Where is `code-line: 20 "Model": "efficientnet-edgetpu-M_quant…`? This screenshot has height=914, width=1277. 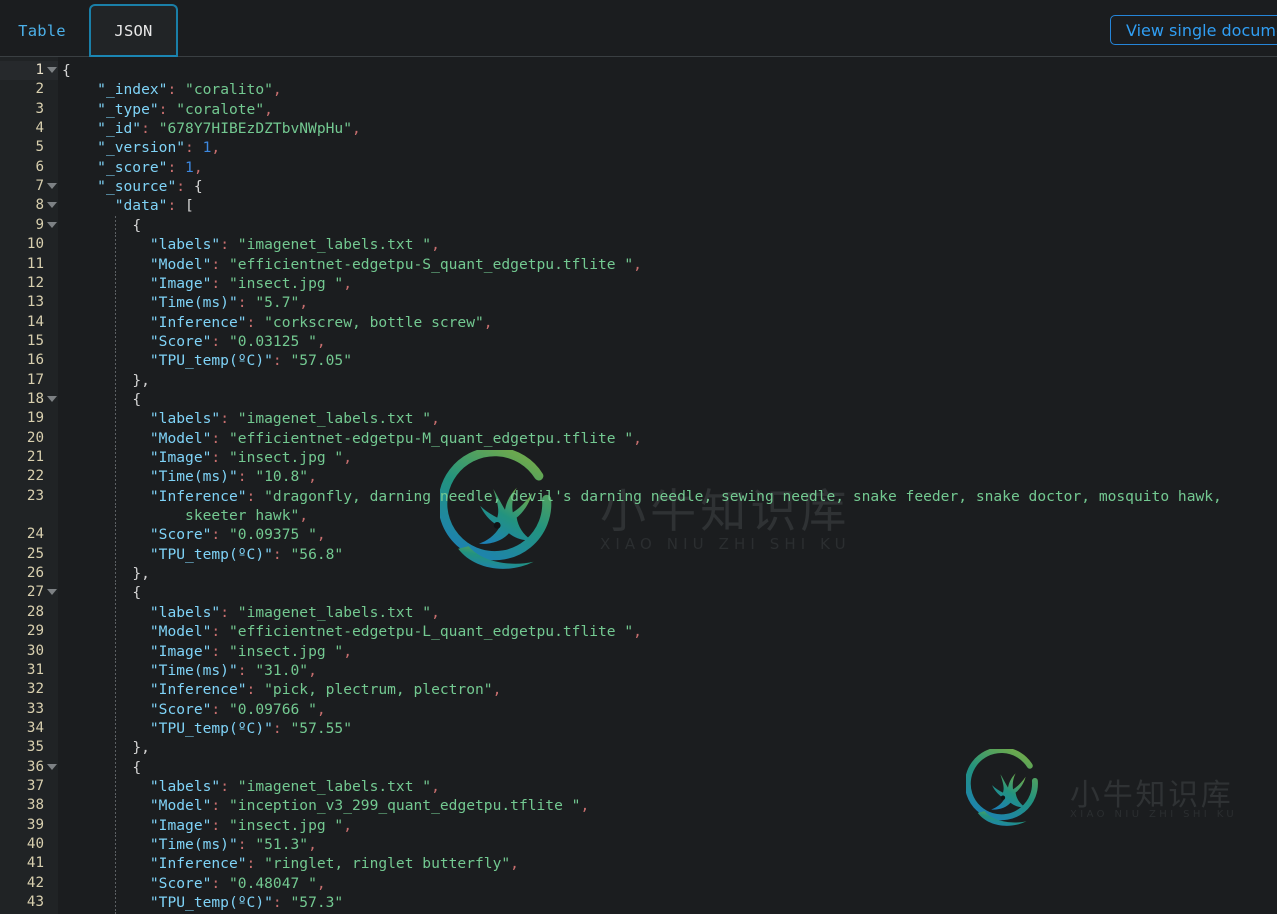 code-line: 20 "Model": "efficientnet-edgetpu-M_quant… is located at coordinates (638, 438).